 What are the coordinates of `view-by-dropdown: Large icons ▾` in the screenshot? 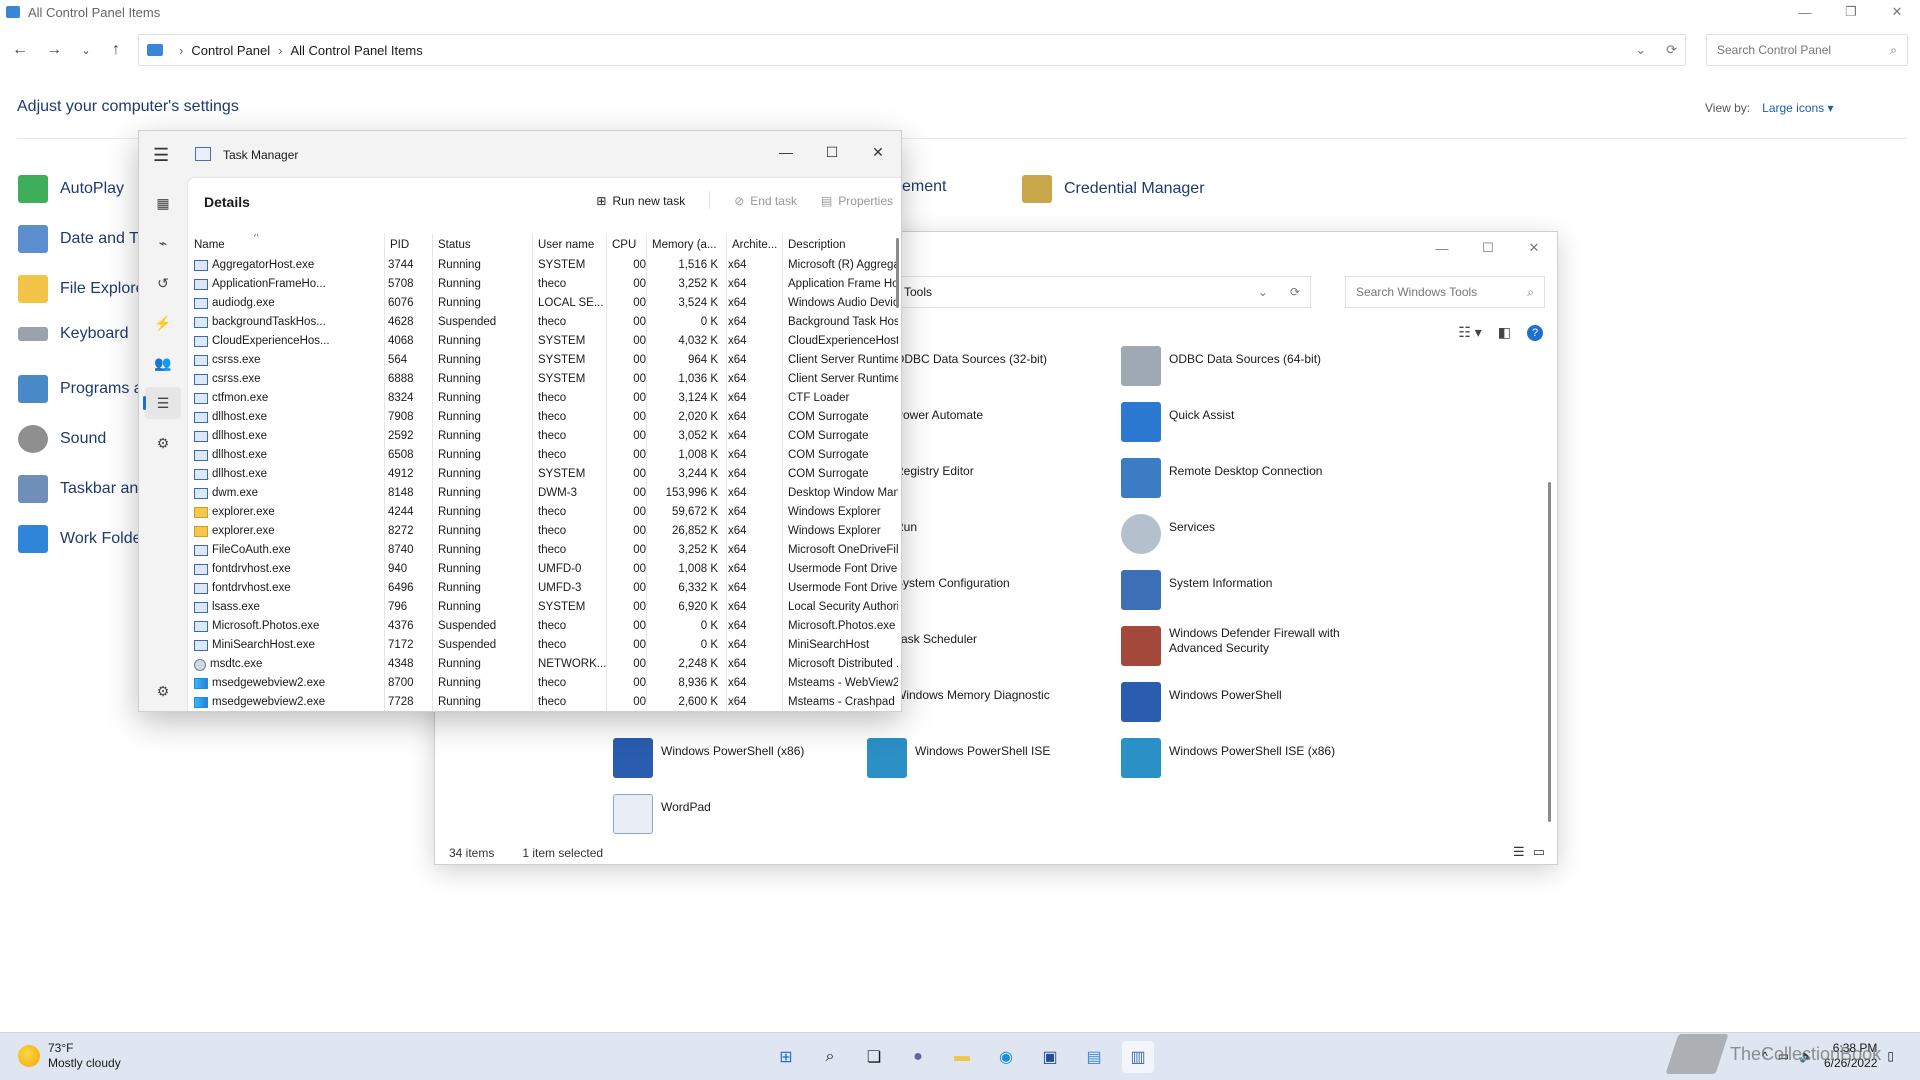 It's located at (1797, 108).